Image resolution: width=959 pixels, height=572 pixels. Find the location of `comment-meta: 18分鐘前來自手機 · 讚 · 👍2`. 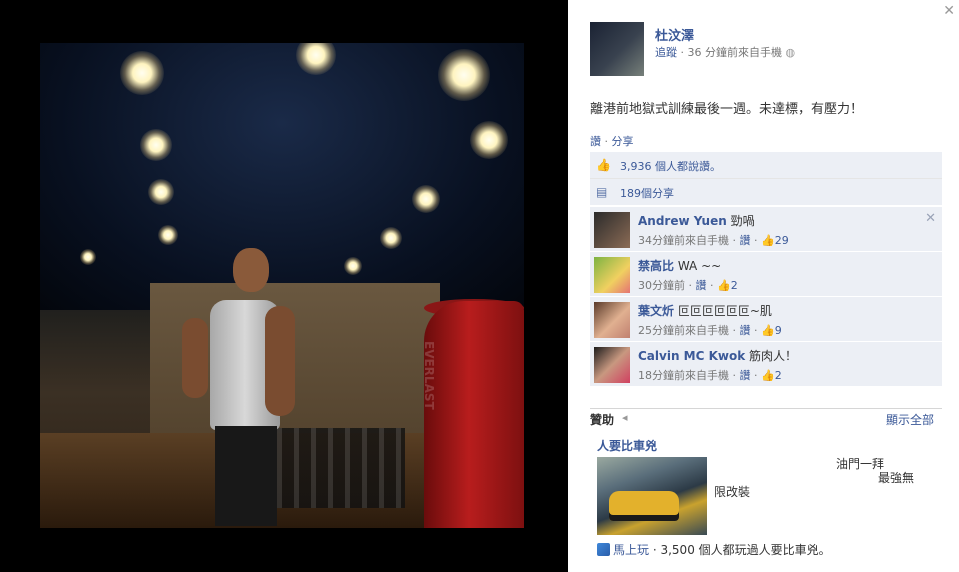

comment-meta: 18分鐘前來自手機 · 讚 · 👍2 is located at coordinates (710, 375).